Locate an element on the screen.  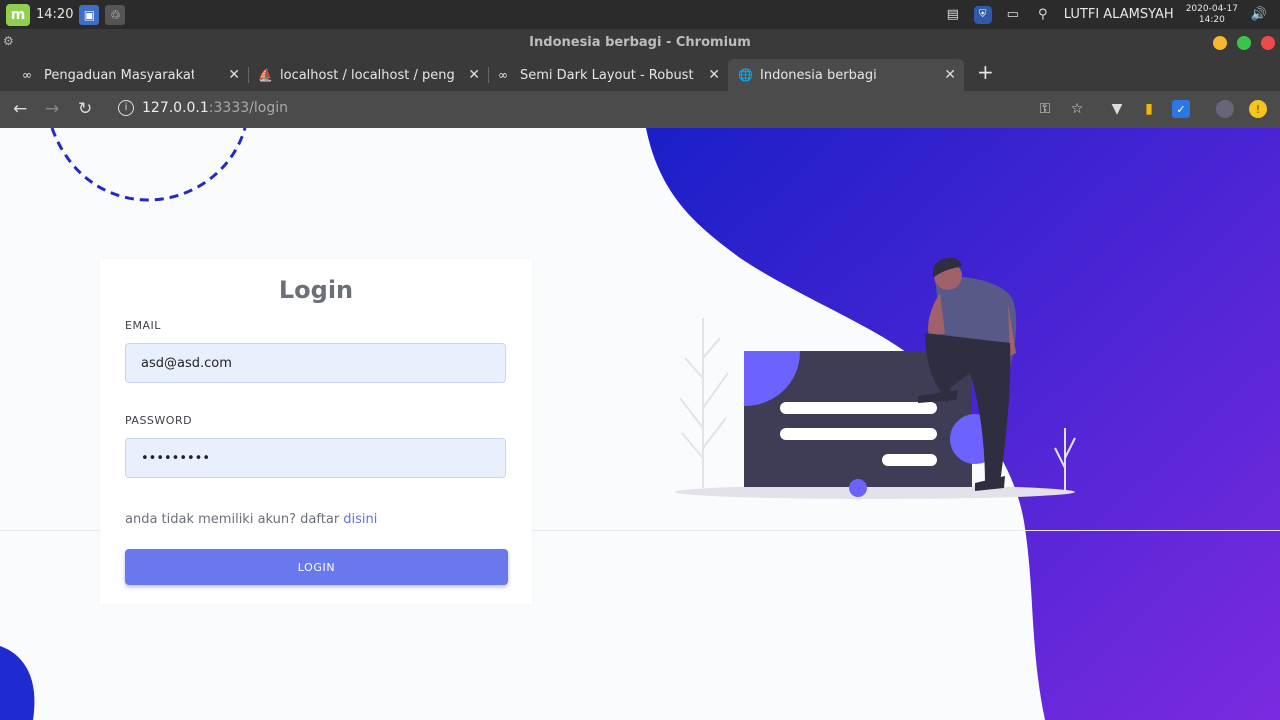
maximize-button is located at coordinates (1244, 43).